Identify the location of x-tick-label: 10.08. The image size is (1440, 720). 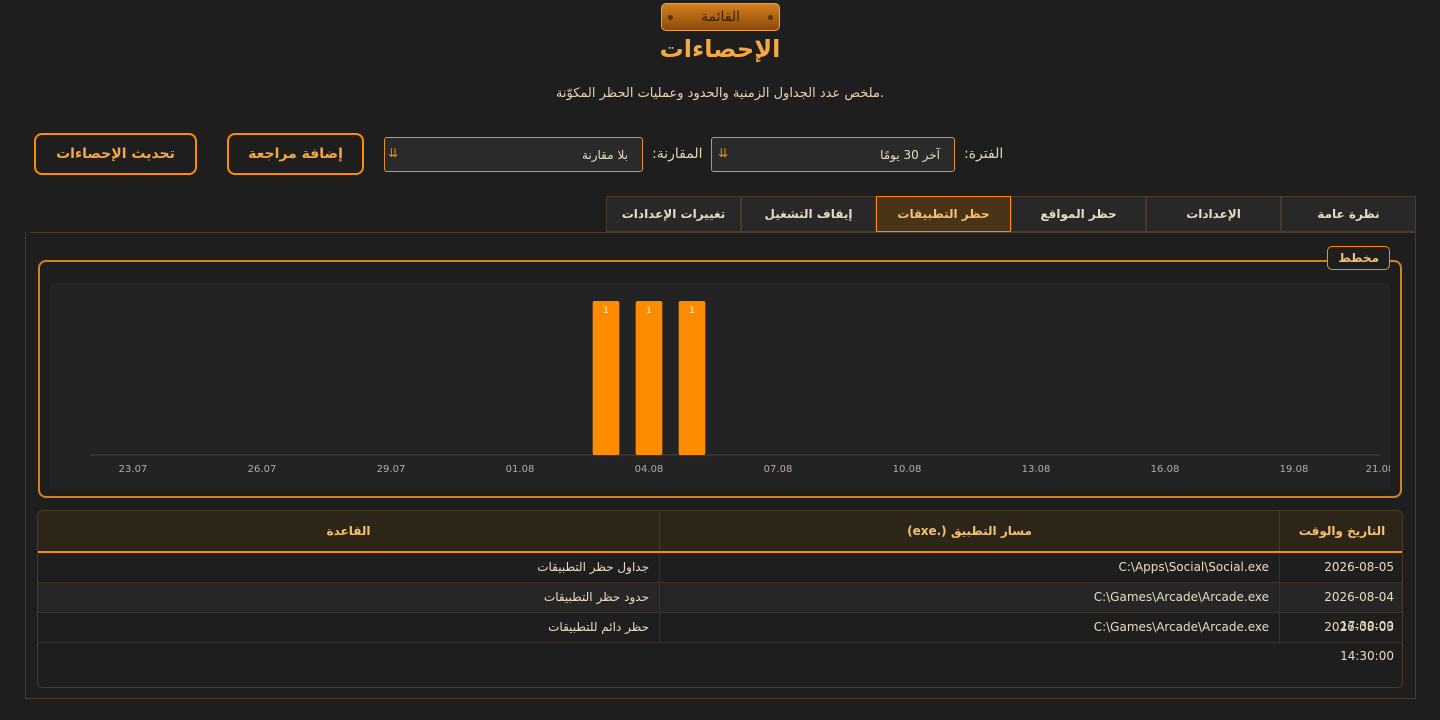
(907, 469).